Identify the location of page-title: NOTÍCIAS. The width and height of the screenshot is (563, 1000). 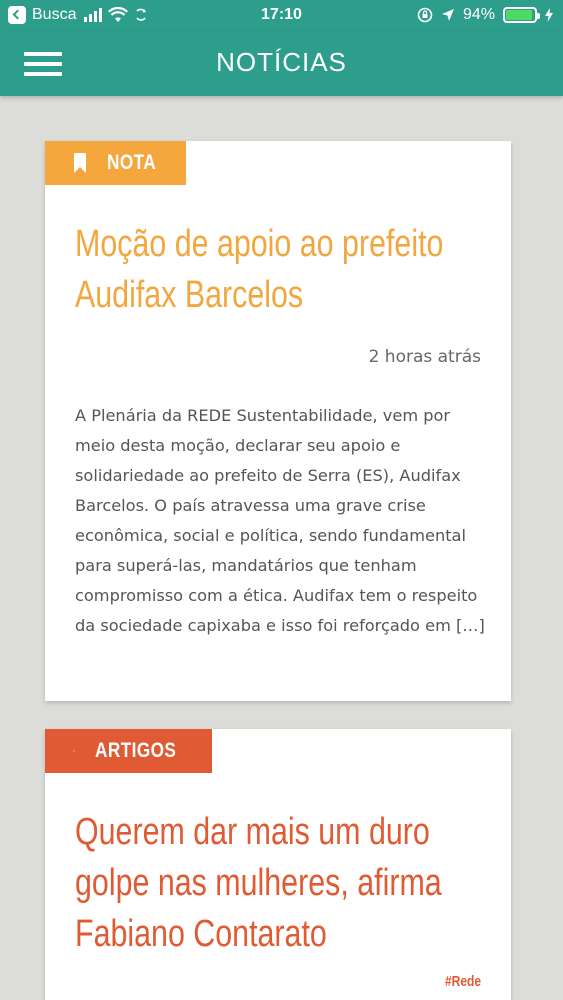
(281, 62).